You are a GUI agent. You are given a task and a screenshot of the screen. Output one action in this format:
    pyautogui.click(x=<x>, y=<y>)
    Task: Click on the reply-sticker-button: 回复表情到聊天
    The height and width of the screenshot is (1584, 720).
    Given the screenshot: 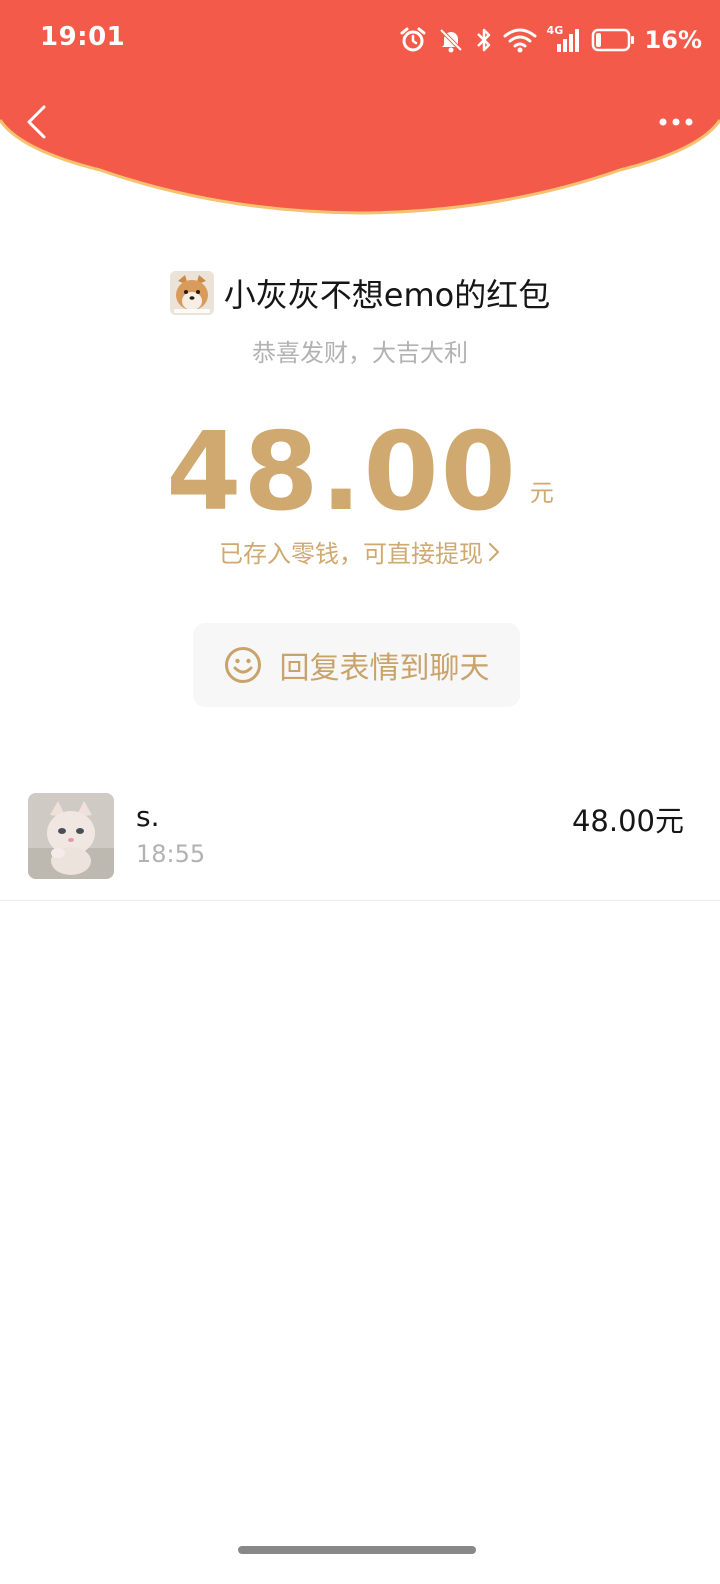 What is the action you would take?
    pyautogui.click(x=356, y=665)
    